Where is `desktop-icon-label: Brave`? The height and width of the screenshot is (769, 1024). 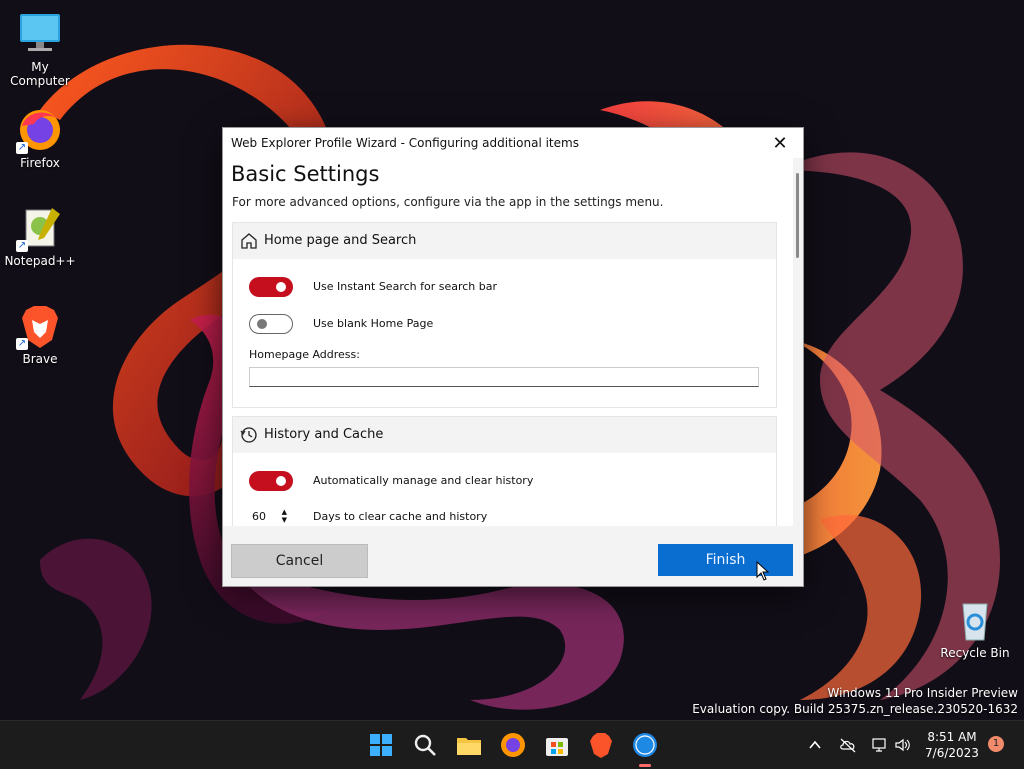
desktop-icon-label: Brave is located at coordinates (40, 359).